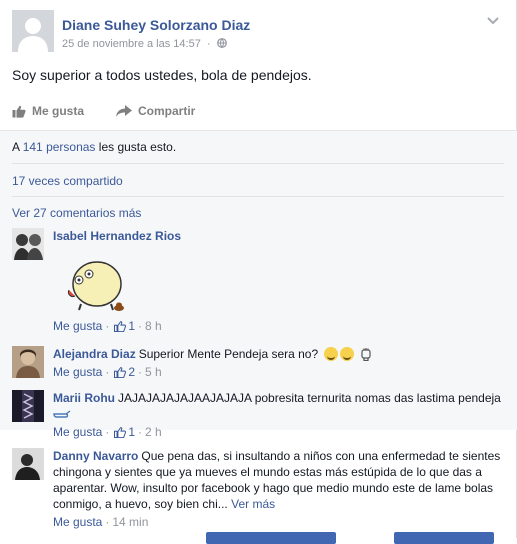 The image size is (517, 544). I want to click on comment-footer: Me gusta · 2 · 5 h, so click(278, 372).